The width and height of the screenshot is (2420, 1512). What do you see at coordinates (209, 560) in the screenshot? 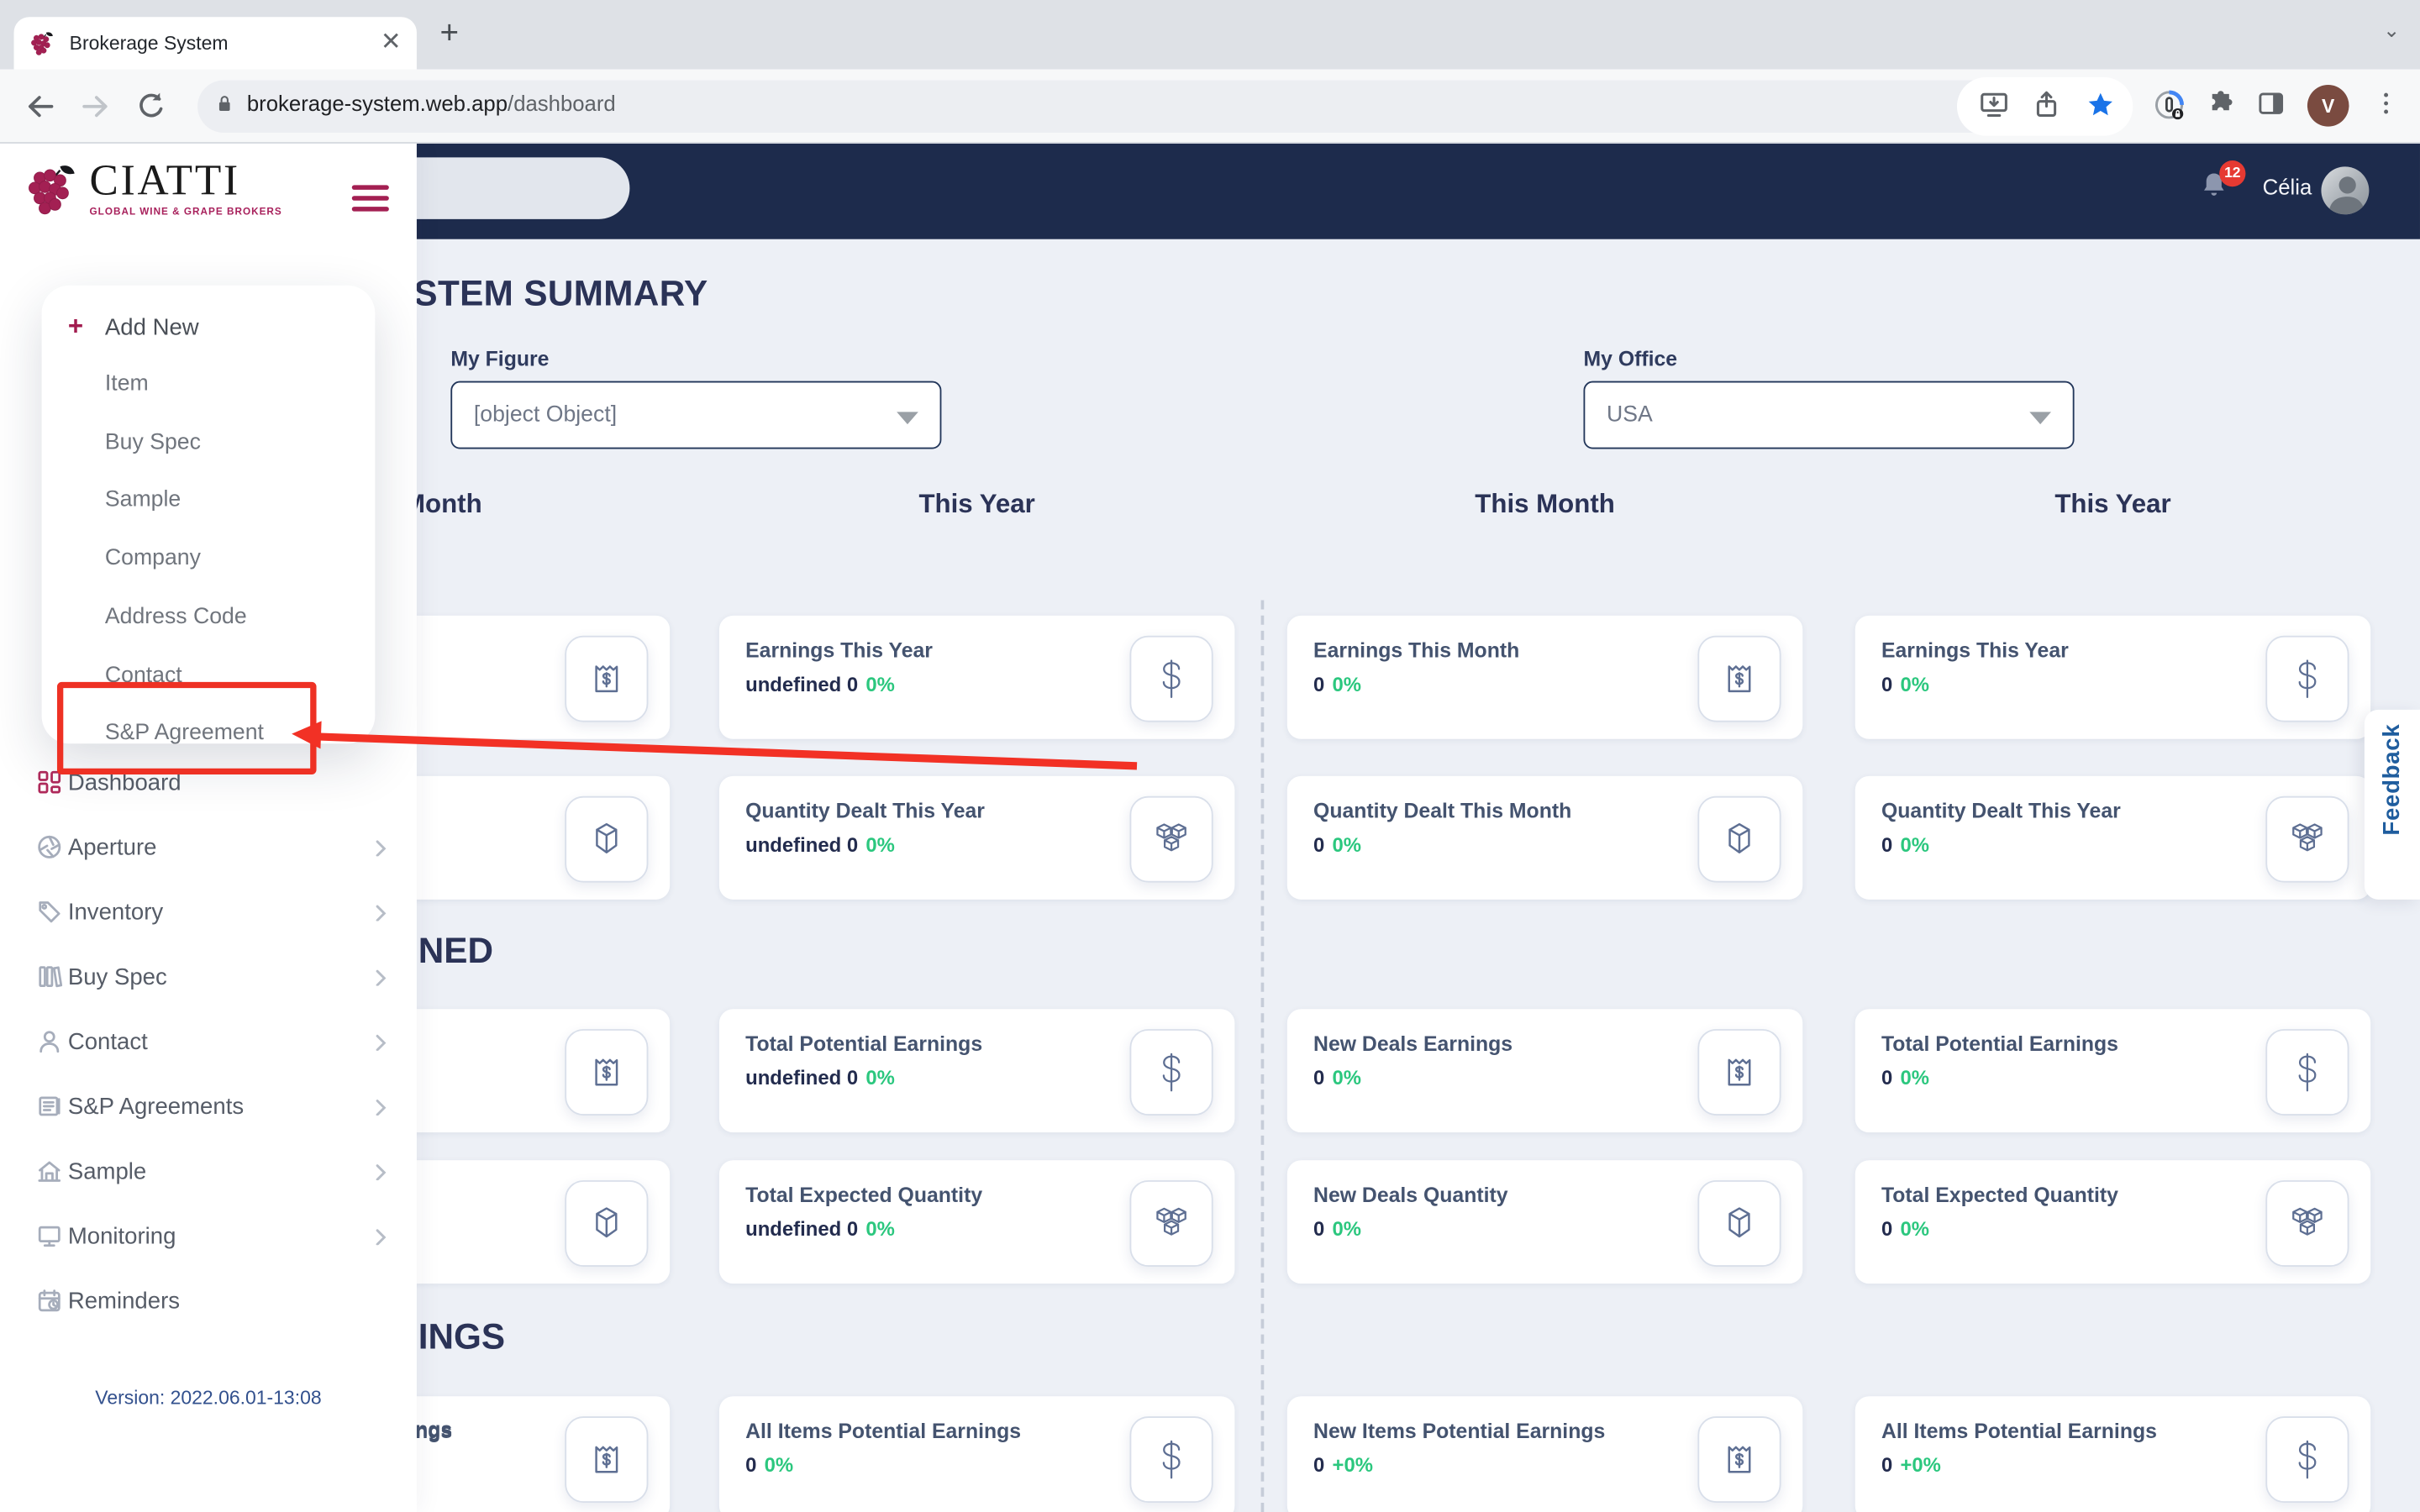
I see `menu-item-company: Company` at bounding box center [209, 560].